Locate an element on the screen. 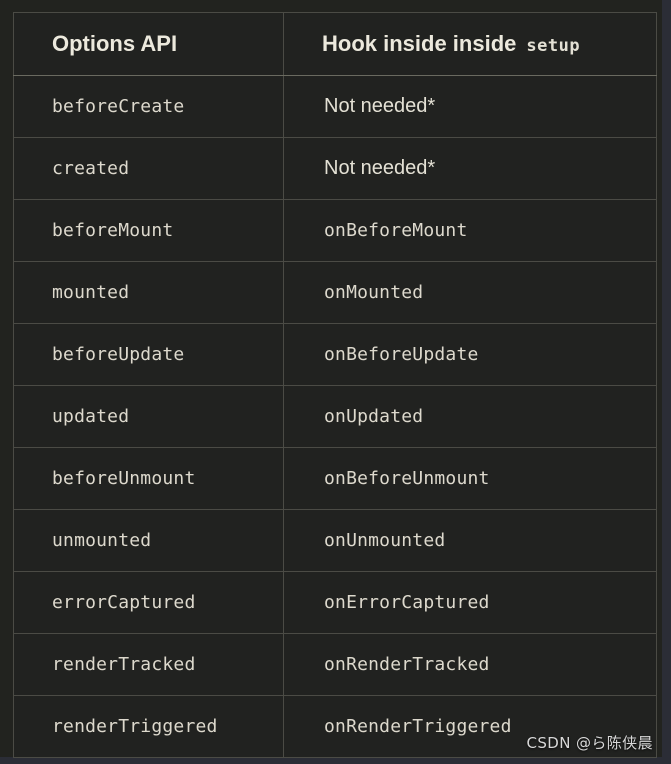  table-row: beforeUpdate onBeforeUpdate is located at coordinates (335, 354).